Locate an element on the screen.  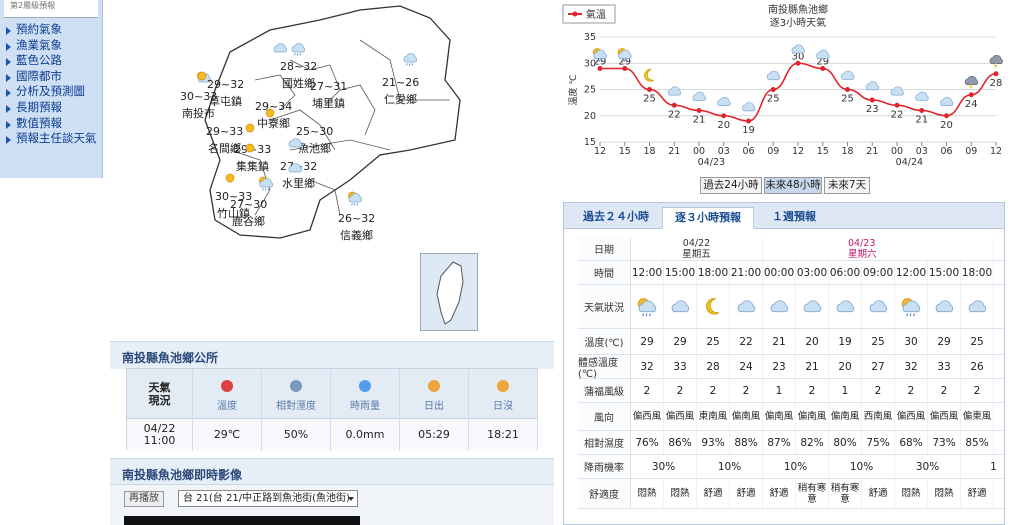
tab-3hour-forecast: 逐３小時預報 is located at coordinates (708, 218).